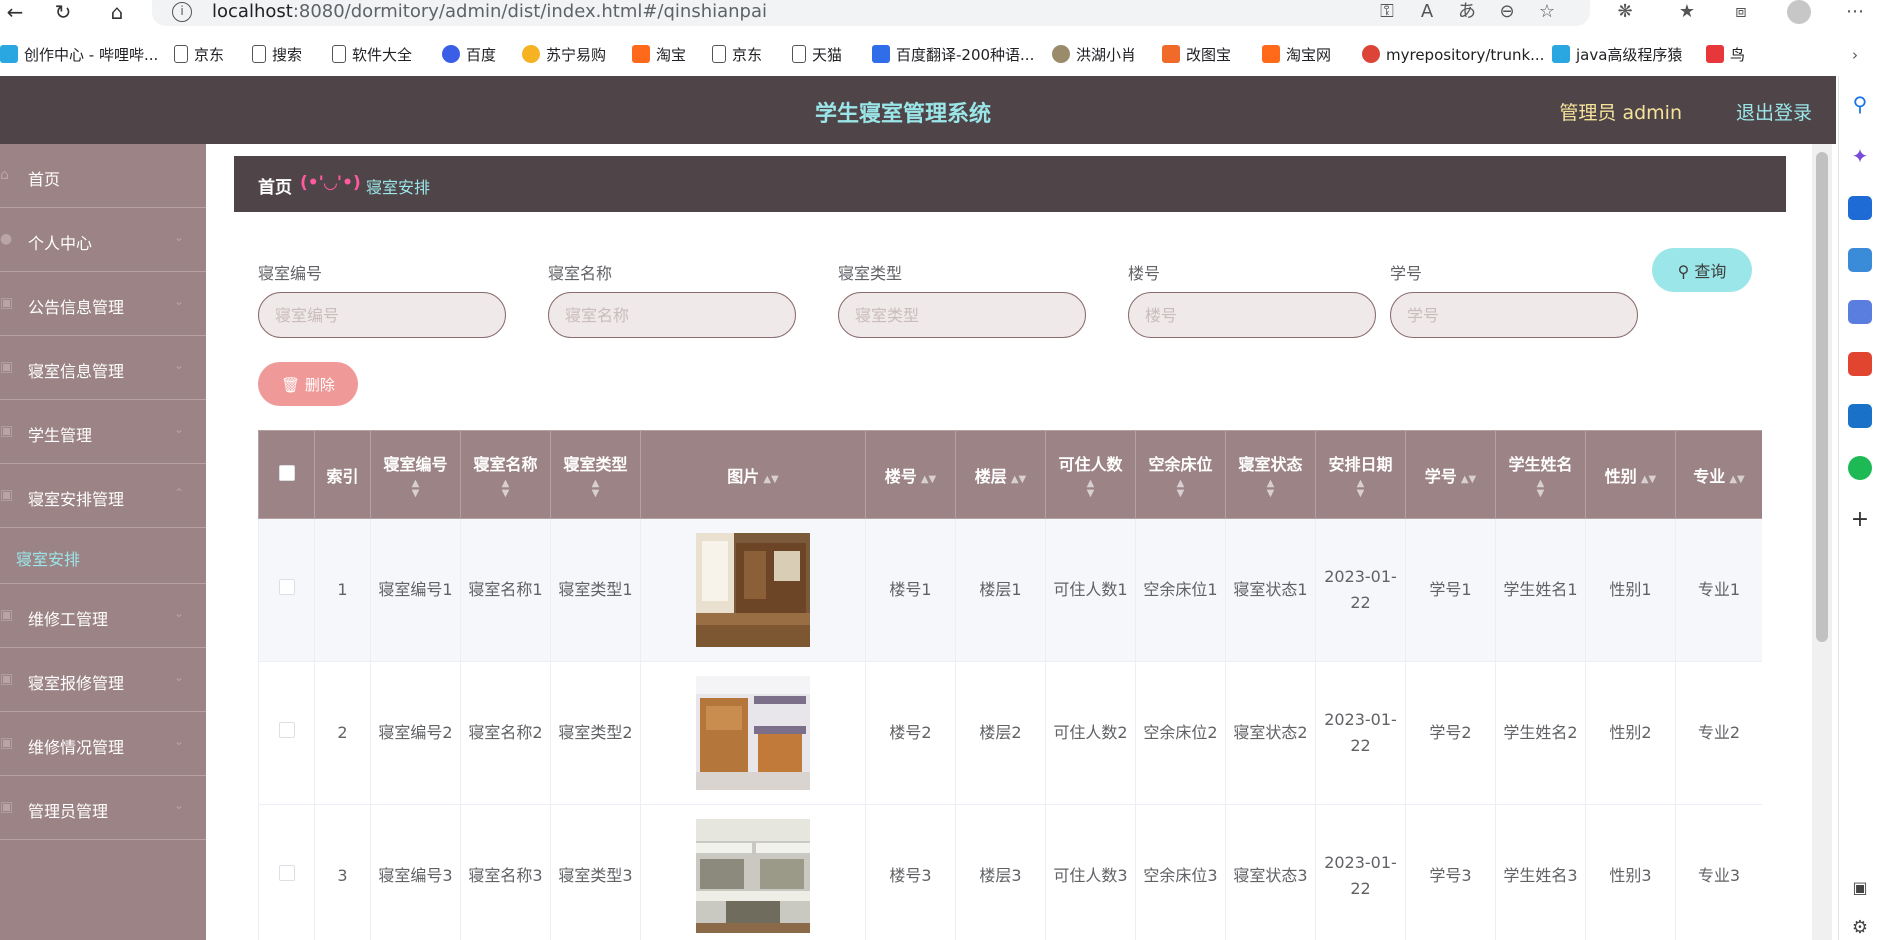 This screenshot has width=1880, height=940. Describe the element at coordinates (103, 368) in the screenshot. I see `sidebar-item-room-info-management: ▣ 寝室信息管理 ⌄` at that location.